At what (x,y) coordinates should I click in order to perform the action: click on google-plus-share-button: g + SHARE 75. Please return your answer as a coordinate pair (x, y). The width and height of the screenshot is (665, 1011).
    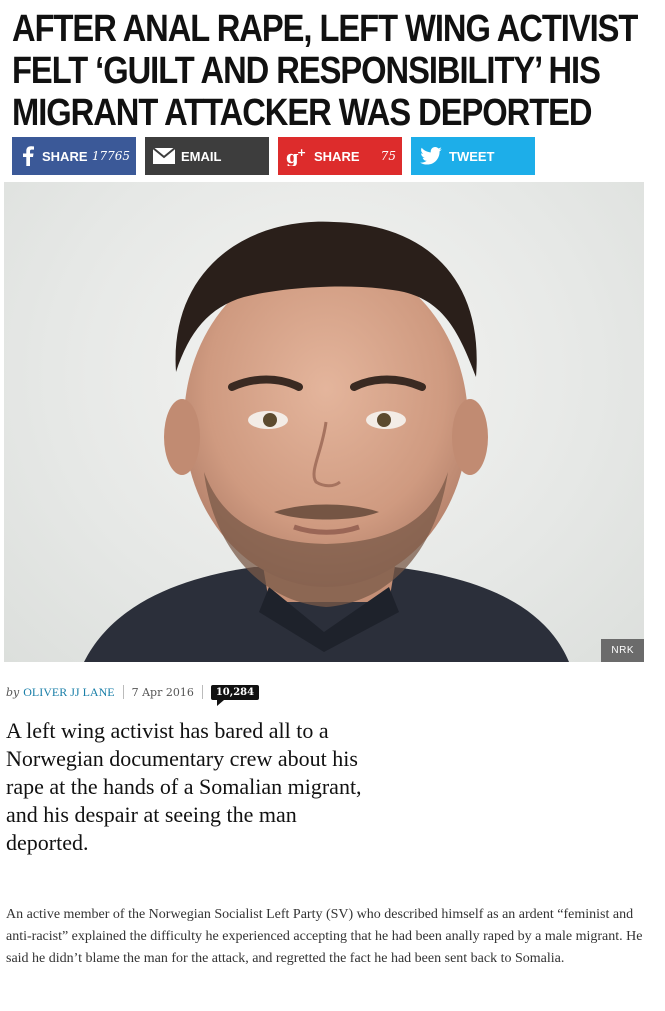
    Looking at the image, I should click on (340, 156).